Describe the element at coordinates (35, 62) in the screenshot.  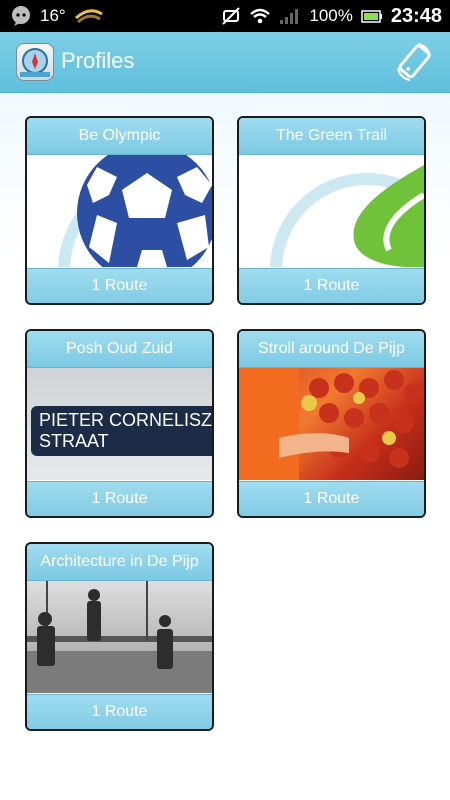
I see `app-logo-icon` at that location.